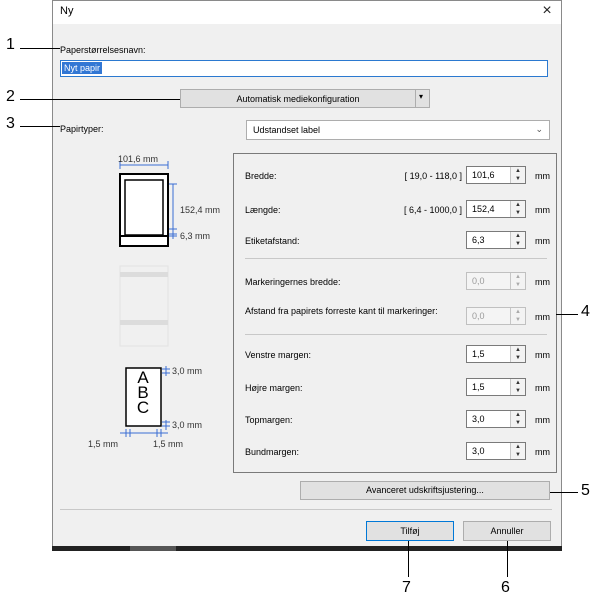 The image size is (596, 599). I want to click on add-button: Tilføj, so click(410, 531).